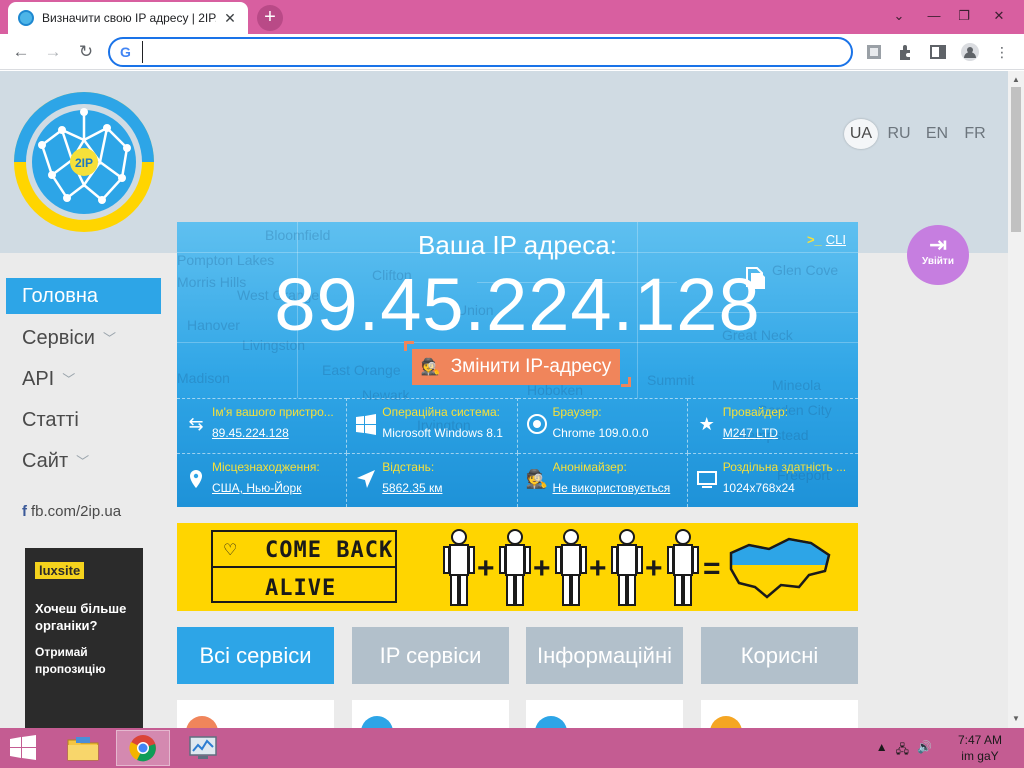 This screenshot has height=768, width=1024. What do you see at coordinates (262, 480) in the screenshot?
I see `info-cell-location: Місцезнаходження: США, Нью-Йорк` at bounding box center [262, 480].